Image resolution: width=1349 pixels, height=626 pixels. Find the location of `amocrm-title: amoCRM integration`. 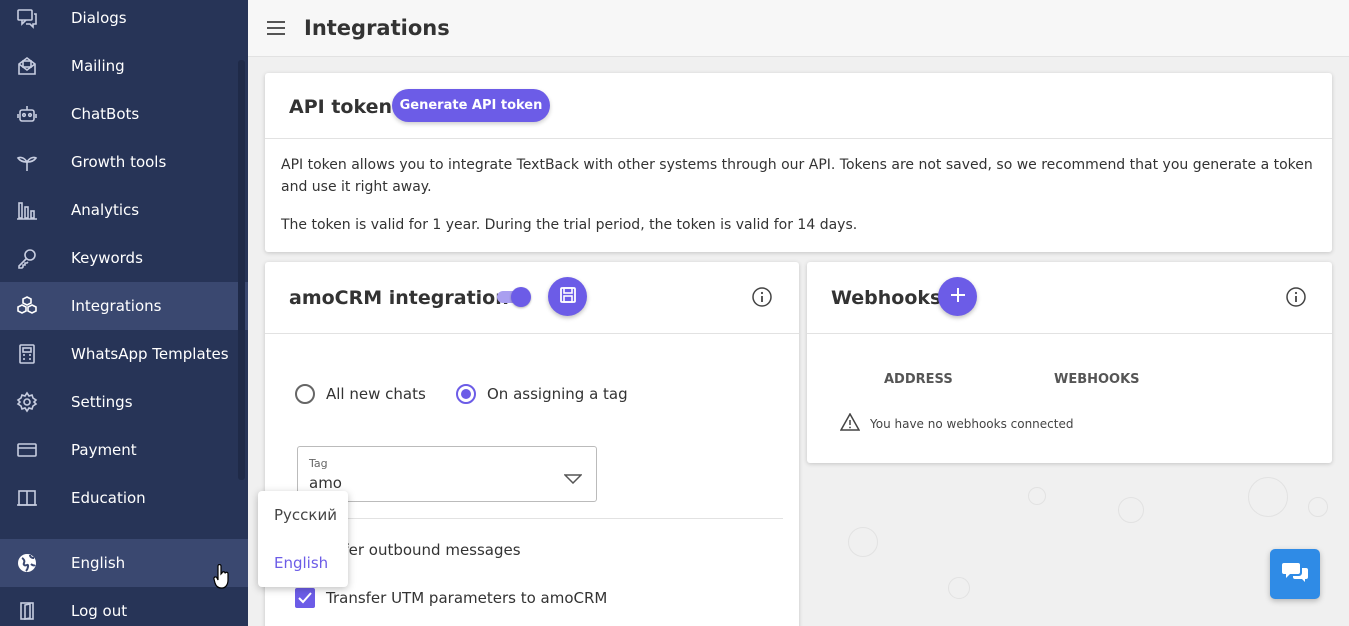

amocrm-title: amoCRM integration is located at coordinates (399, 298).